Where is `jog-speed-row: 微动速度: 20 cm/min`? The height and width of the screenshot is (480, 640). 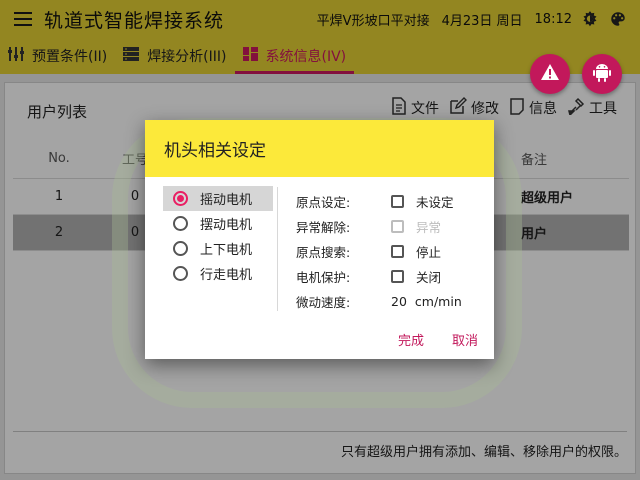 jog-speed-row: 微动速度: 20 cm/min is located at coordinates (391, 301).